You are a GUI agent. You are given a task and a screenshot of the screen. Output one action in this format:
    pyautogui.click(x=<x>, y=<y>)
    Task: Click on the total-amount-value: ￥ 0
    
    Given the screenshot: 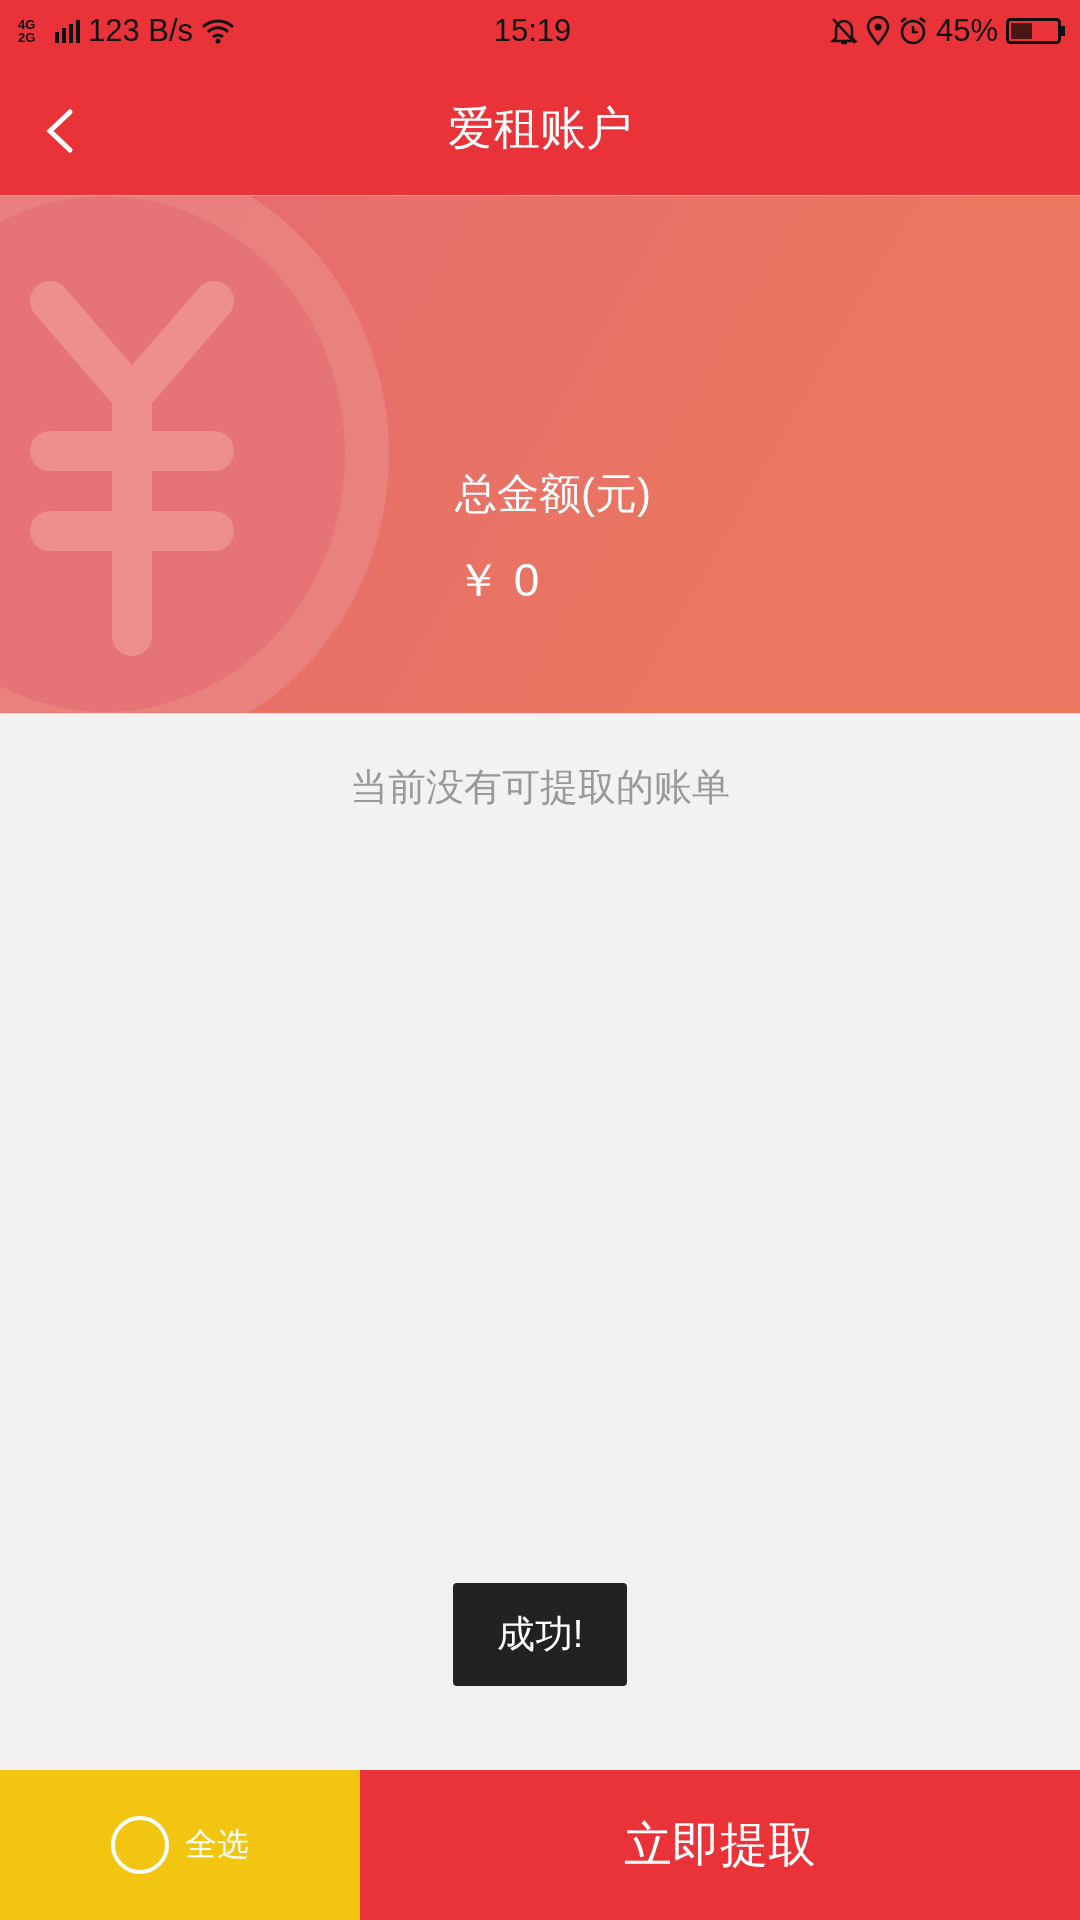 What is the action you would take?
    pyautogui.click(x=498, y=580)
    